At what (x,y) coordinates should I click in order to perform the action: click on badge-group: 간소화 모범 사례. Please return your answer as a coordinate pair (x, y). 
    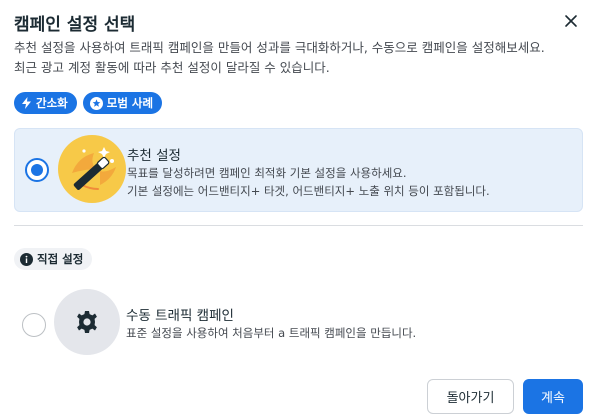
    Looking at the image, I should click on (88, 103).